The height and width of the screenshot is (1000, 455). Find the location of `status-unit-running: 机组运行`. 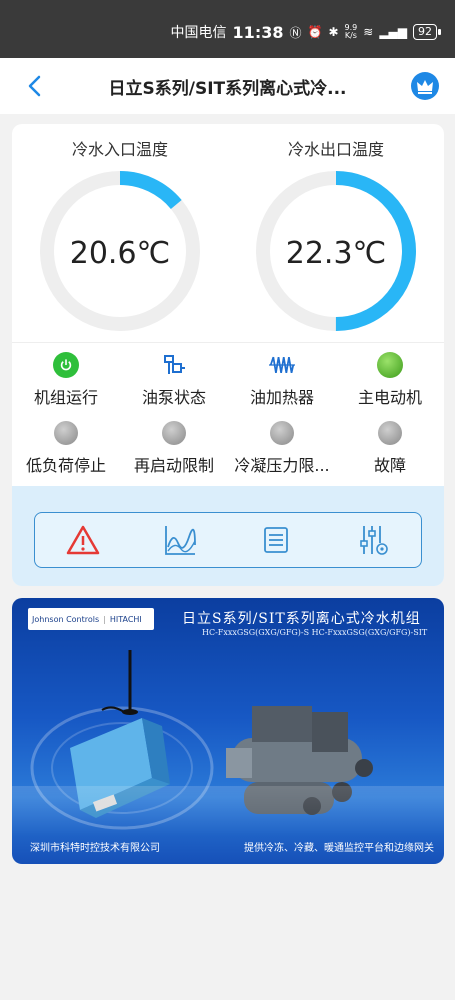

status-unit-running: 机组运行 is located at coordinates (66, 380).